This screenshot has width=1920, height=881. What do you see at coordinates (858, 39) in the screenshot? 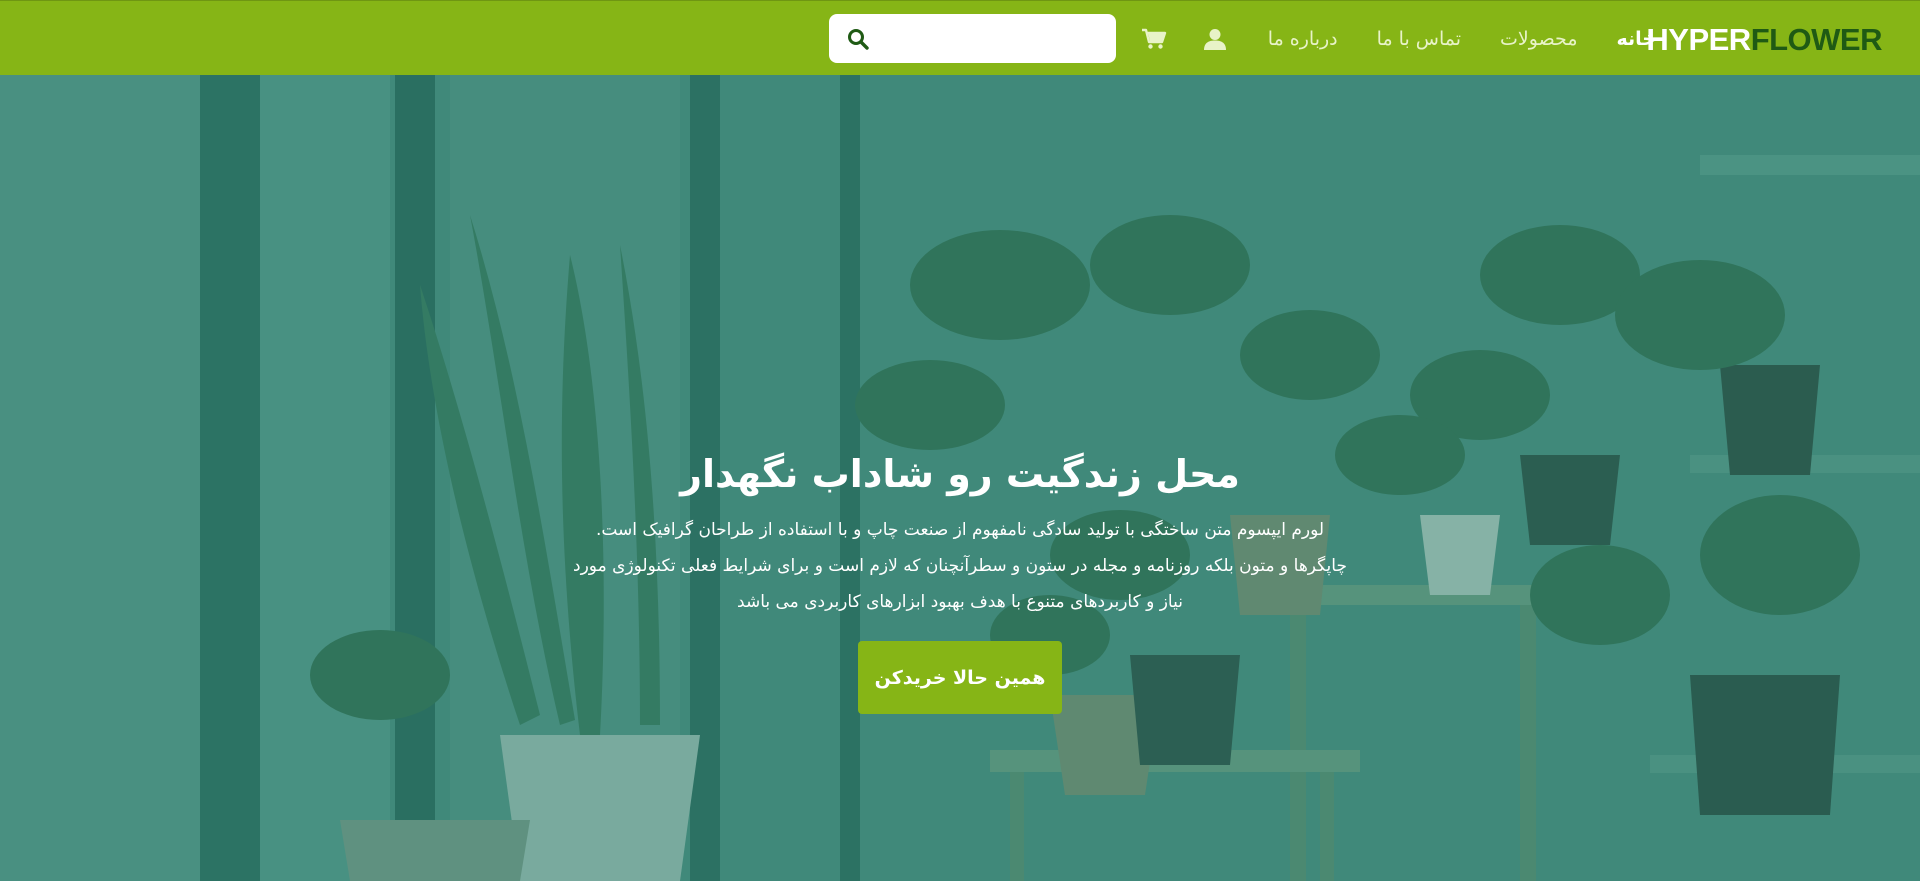
I see `search-icon` at bounding box center [858, 39].